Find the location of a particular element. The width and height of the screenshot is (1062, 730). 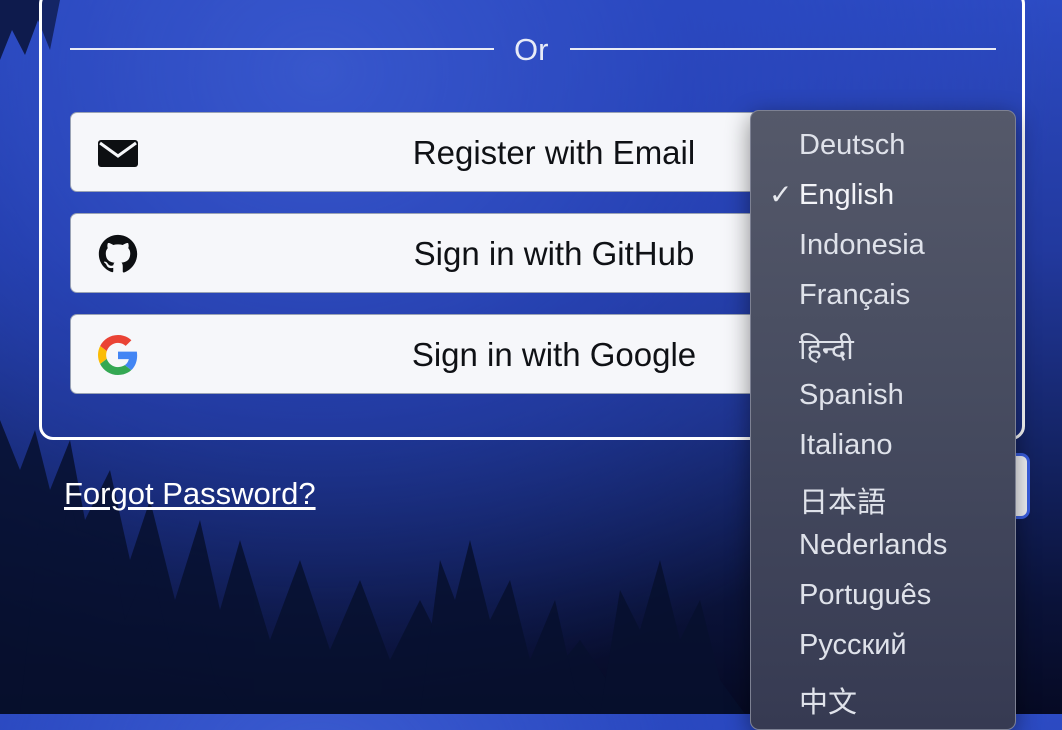

register-email-button: Register with Email is located at coordinates (465, 152).